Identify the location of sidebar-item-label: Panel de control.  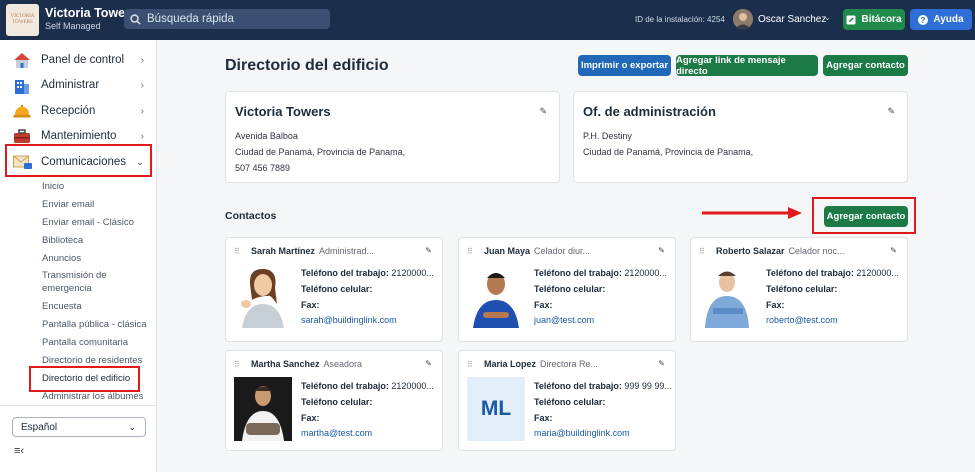
(83, 60).